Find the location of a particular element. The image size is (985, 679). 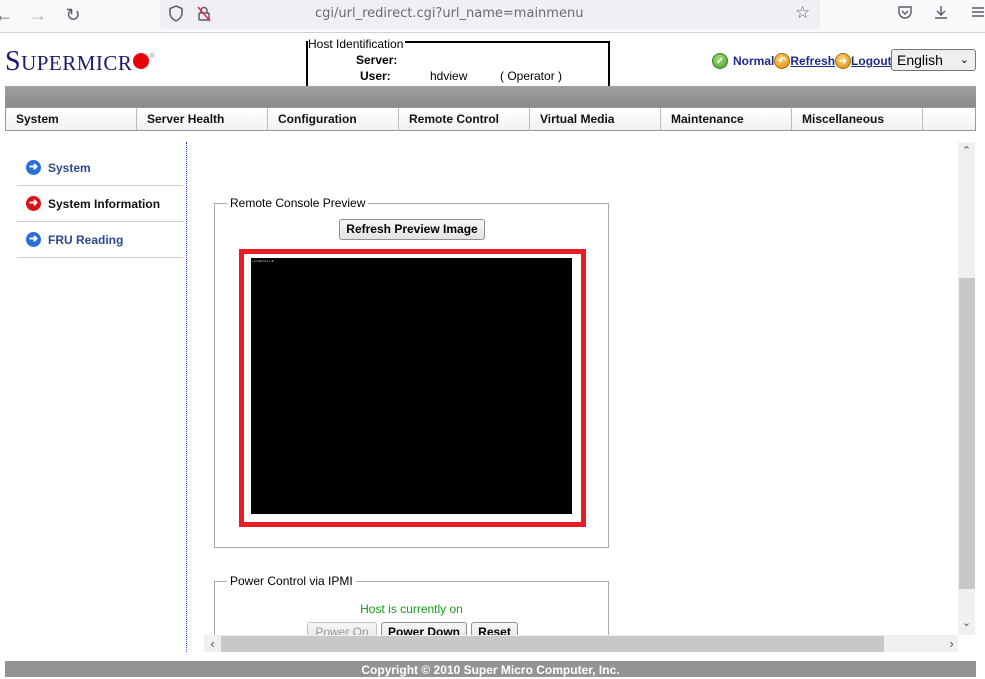

vertical-scrollbar: ⌃ ⌄ is located at coordinates (966, 388).